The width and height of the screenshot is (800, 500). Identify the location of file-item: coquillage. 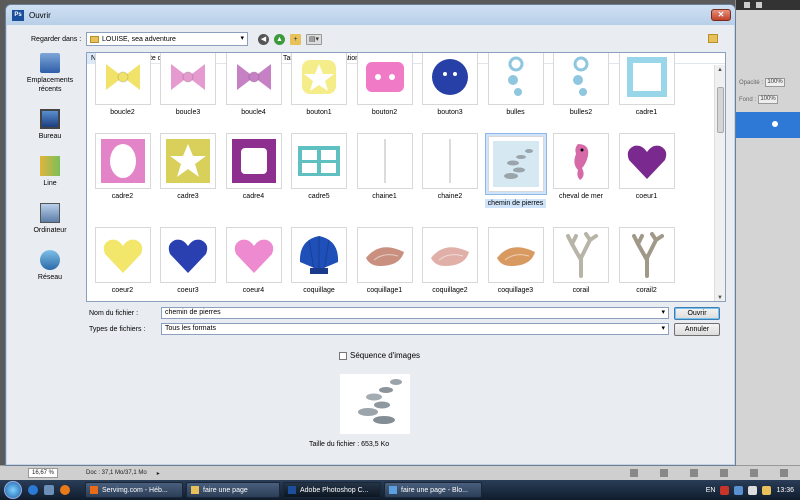
(319, 260).